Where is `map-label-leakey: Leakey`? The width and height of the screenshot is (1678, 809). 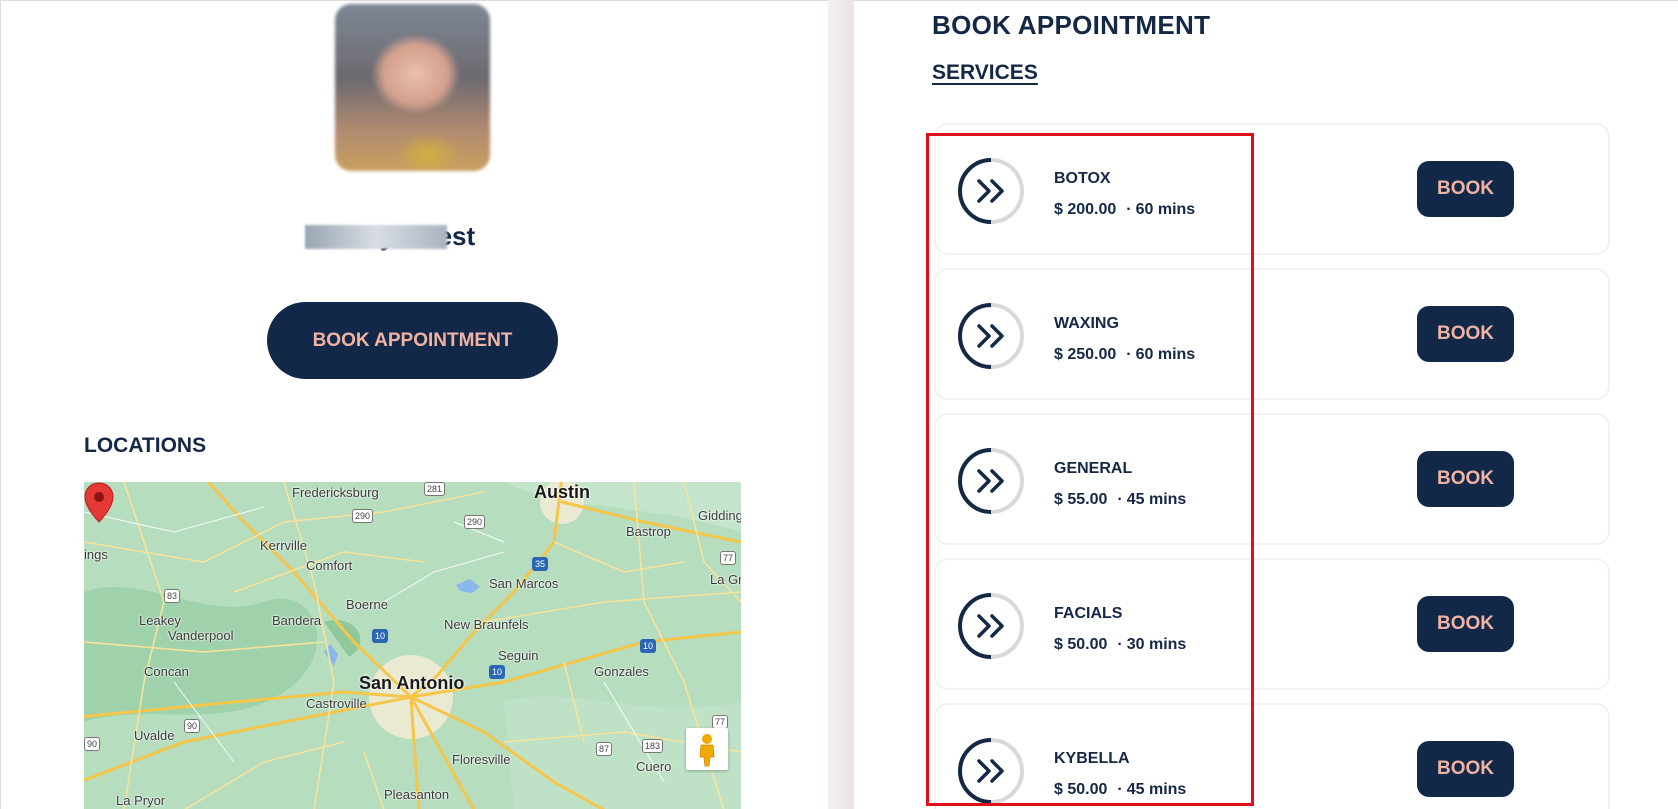
map-label-leakey: Leakey is located at coordinates (160, 620).